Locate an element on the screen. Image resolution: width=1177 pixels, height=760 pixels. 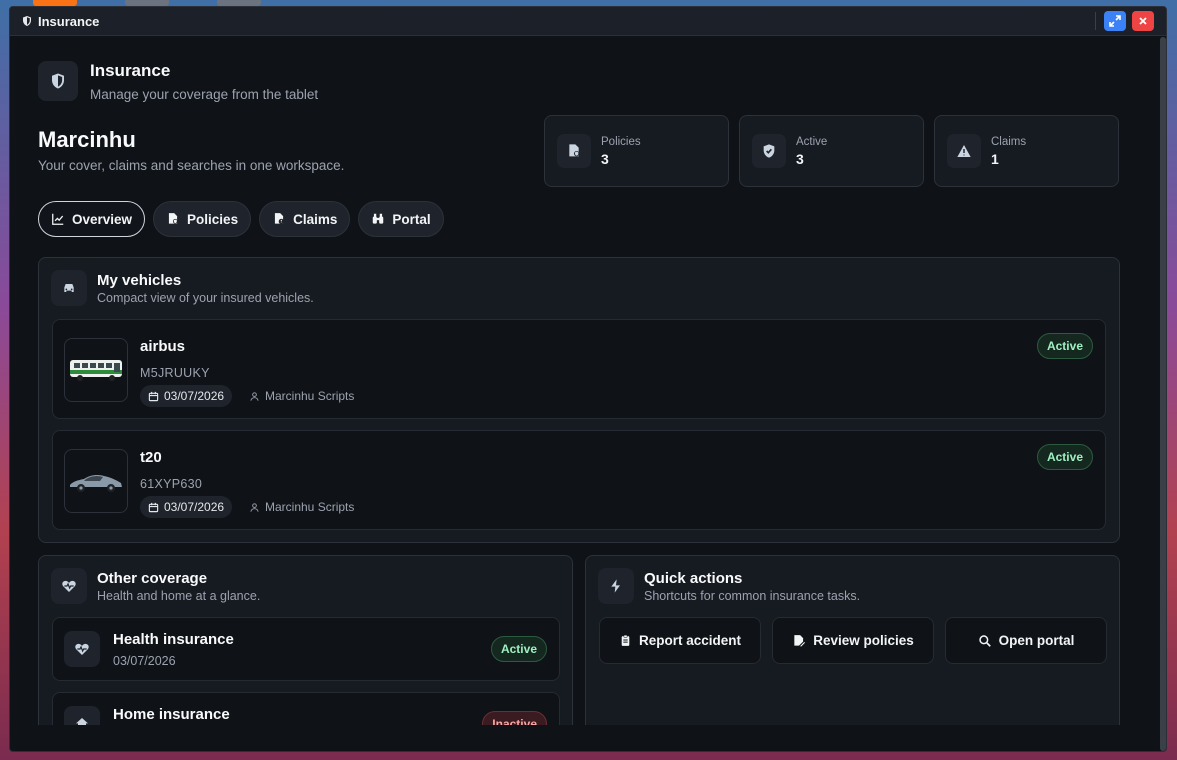
stat-label: Policies is located at coordinates (621, 141).